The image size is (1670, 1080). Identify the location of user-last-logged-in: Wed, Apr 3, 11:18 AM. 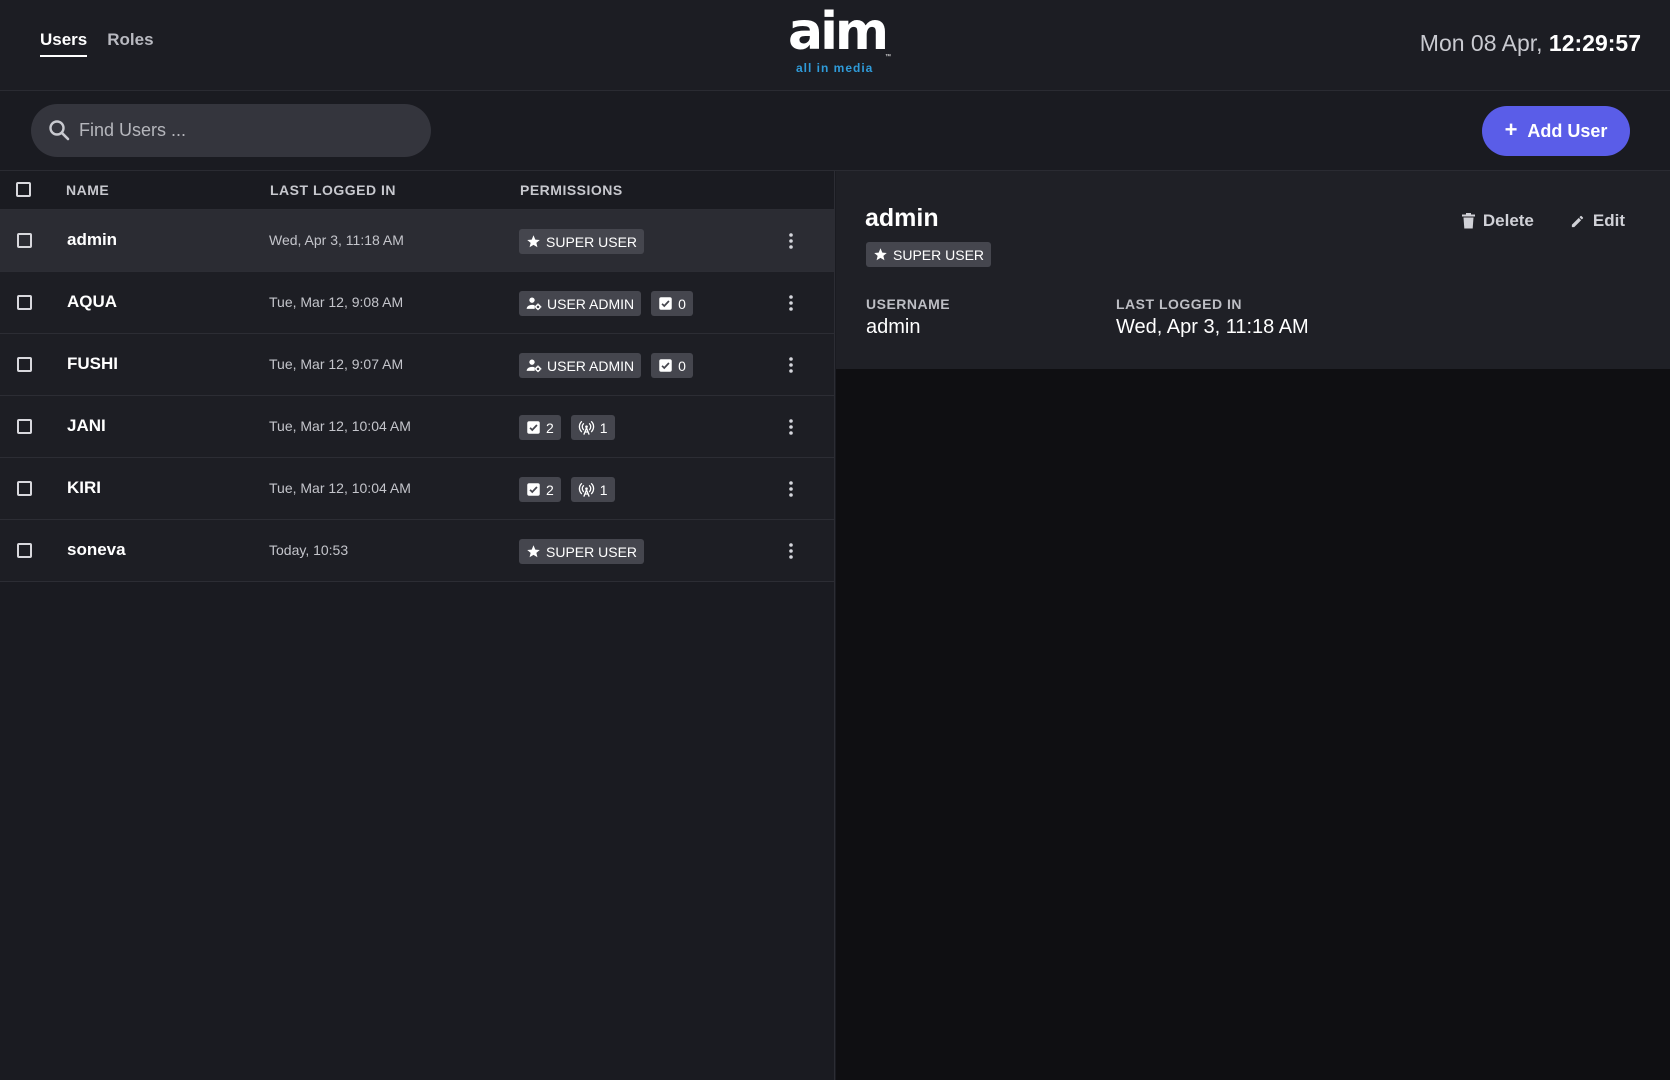
(336, 240).